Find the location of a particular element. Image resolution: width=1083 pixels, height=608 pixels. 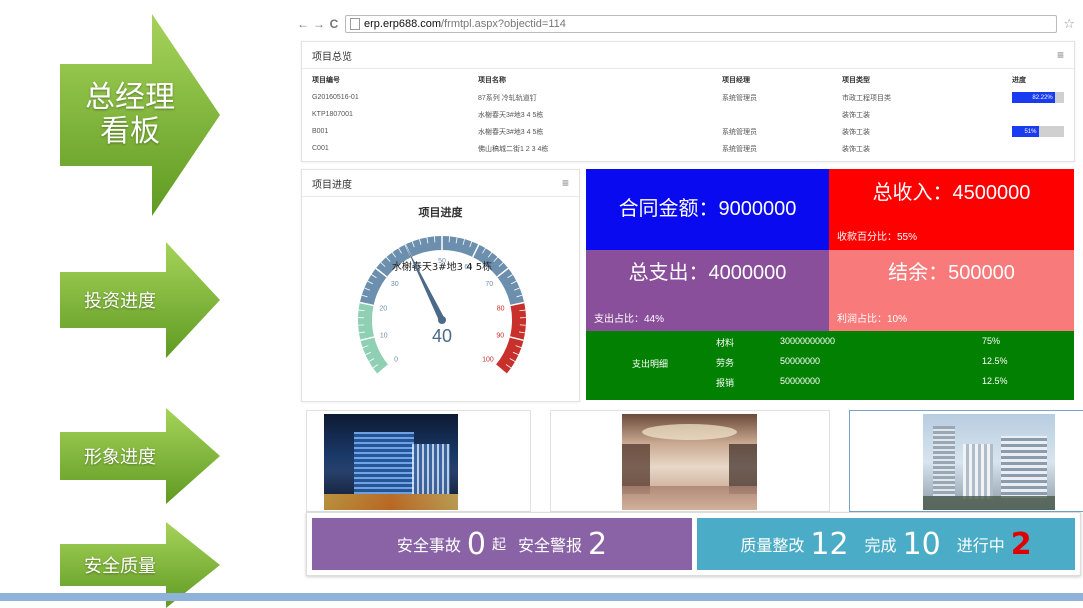

gauge-tick-label: 80 is located at coordinates (501, 309).